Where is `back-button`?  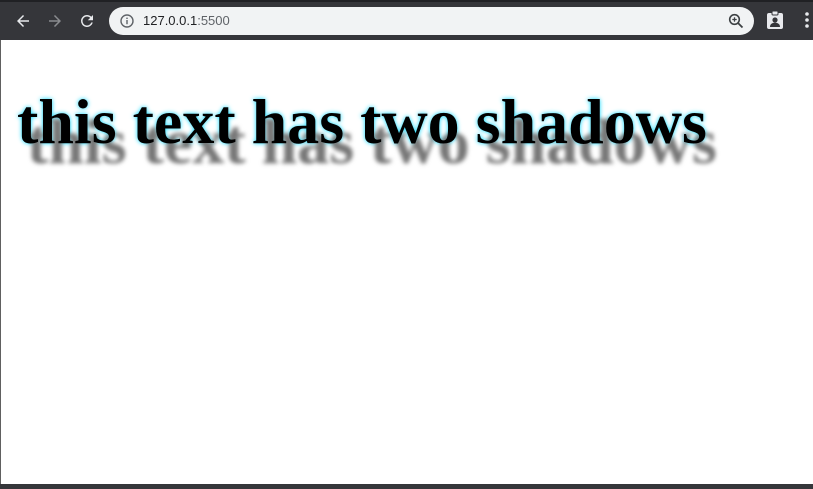
back-button is located at coordinates (23, 21).